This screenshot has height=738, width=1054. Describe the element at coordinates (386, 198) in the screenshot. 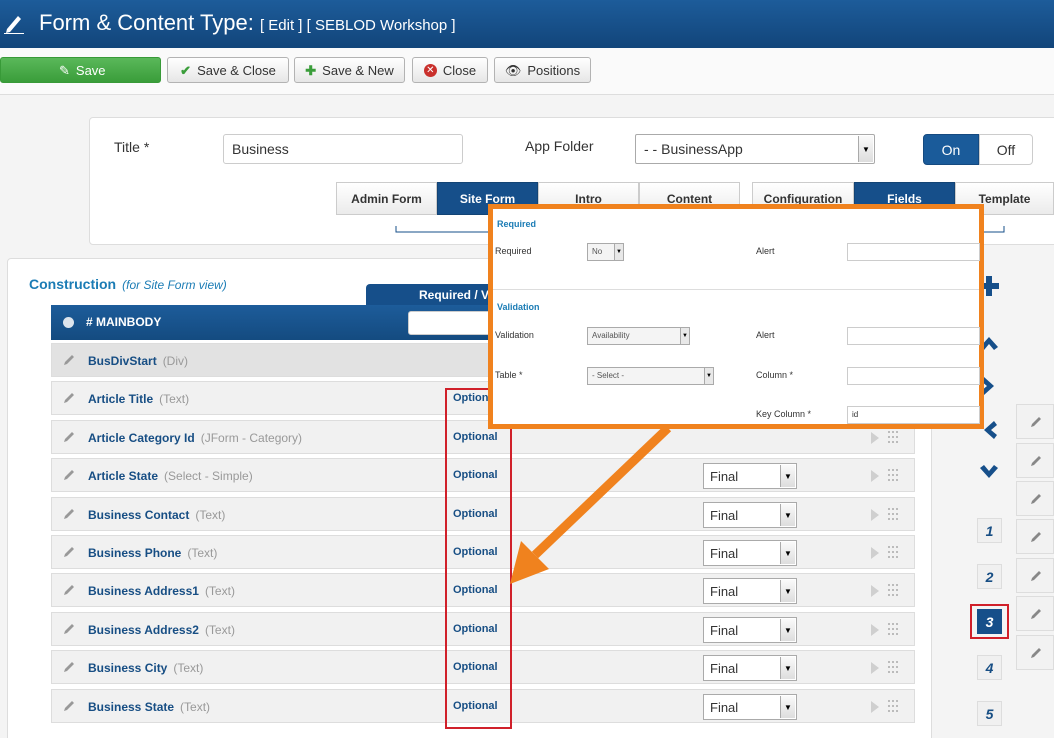

I see `tab-admin-form: Admin Form` at that location.